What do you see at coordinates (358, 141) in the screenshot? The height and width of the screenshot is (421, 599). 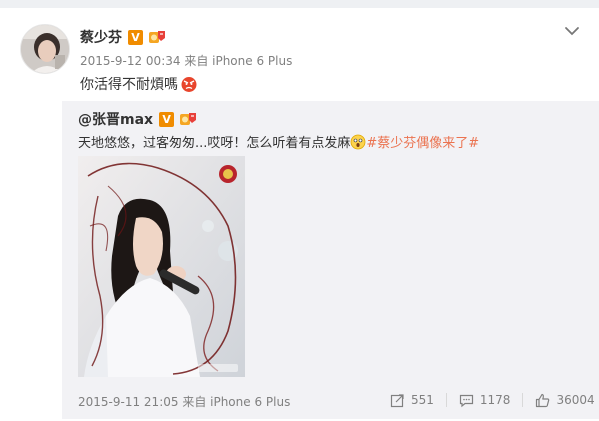 I see `surprised-face-emoji` at bounding box center [358, 141].